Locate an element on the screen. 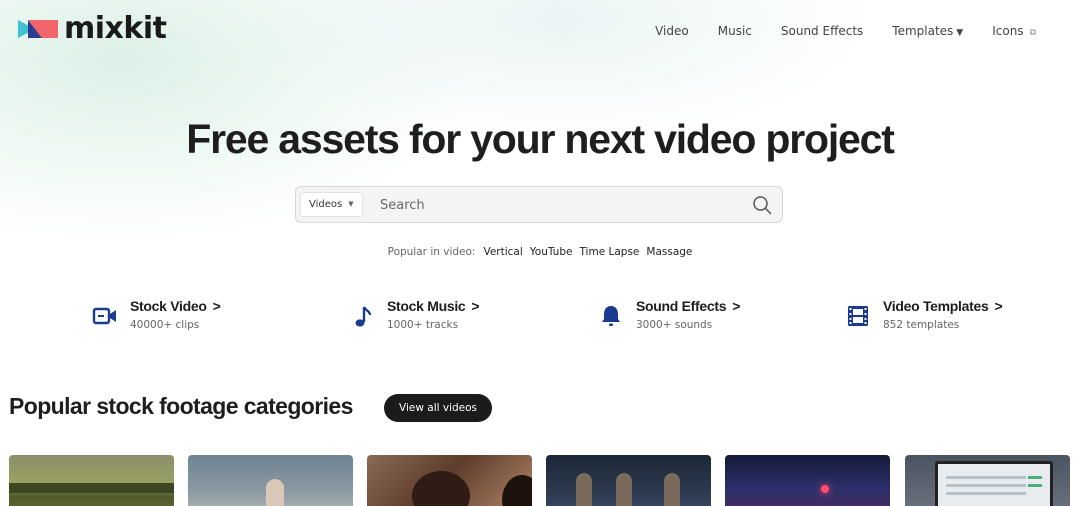 The image size is (1080, 506). search-bar: Videos ▼ is located at coordinates (539, 204).